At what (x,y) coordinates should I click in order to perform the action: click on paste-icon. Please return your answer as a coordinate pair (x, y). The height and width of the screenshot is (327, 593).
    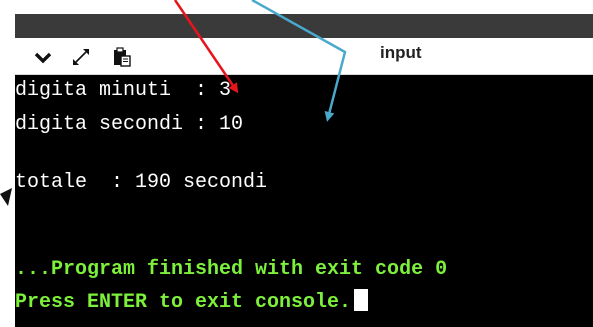
    Looking at the image, I should click on (122, 57).